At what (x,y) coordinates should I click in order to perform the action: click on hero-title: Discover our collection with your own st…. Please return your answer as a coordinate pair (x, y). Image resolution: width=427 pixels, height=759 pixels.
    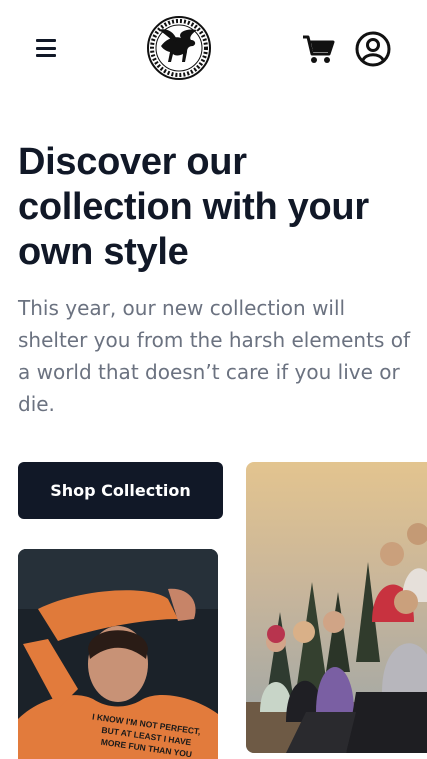
    Looking at the image, I should click on (193, 207).